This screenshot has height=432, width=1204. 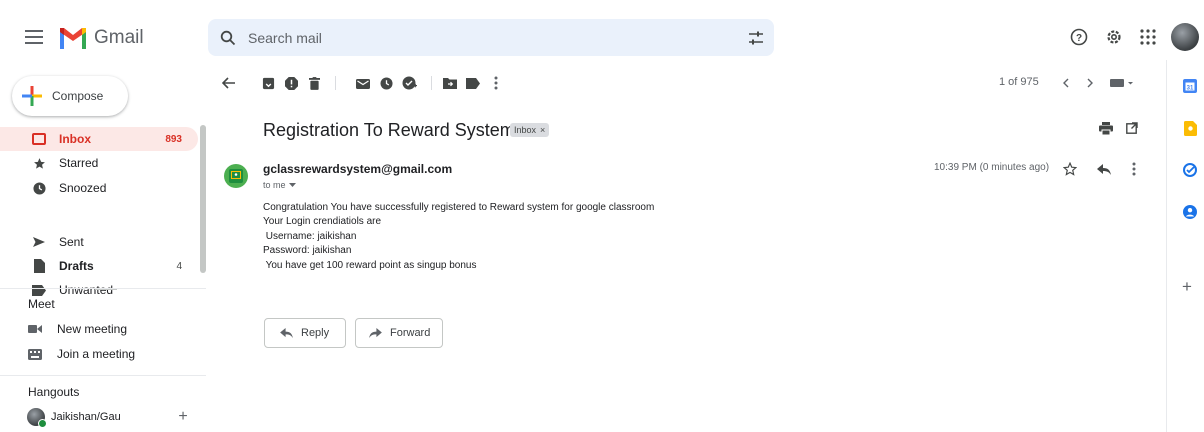 I want to click on chevron-left-icon, so click(x=1066, y=83).